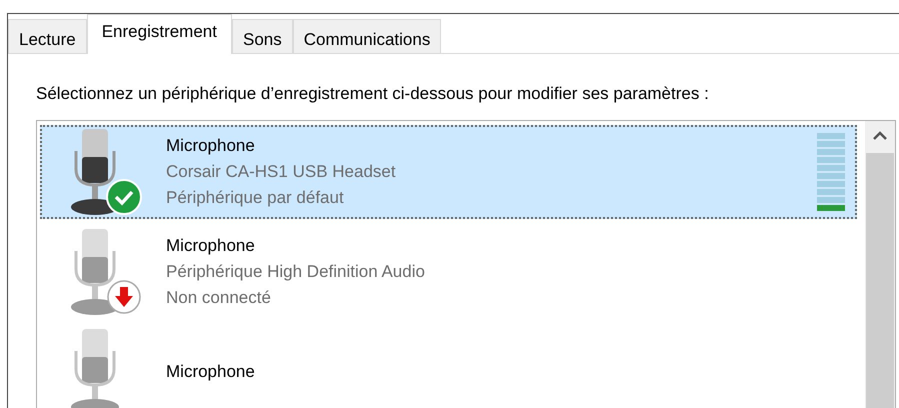 The height and width of the screenshot is (408, 899). What do you see at coordinates (367, 36) in the screenshot?
I see `tab: Communications` at bounding box center [367, 36].